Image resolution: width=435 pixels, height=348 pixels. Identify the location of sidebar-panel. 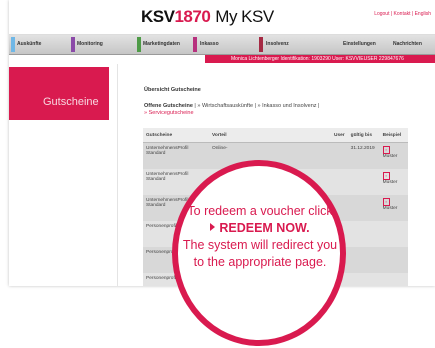
(59, 93).